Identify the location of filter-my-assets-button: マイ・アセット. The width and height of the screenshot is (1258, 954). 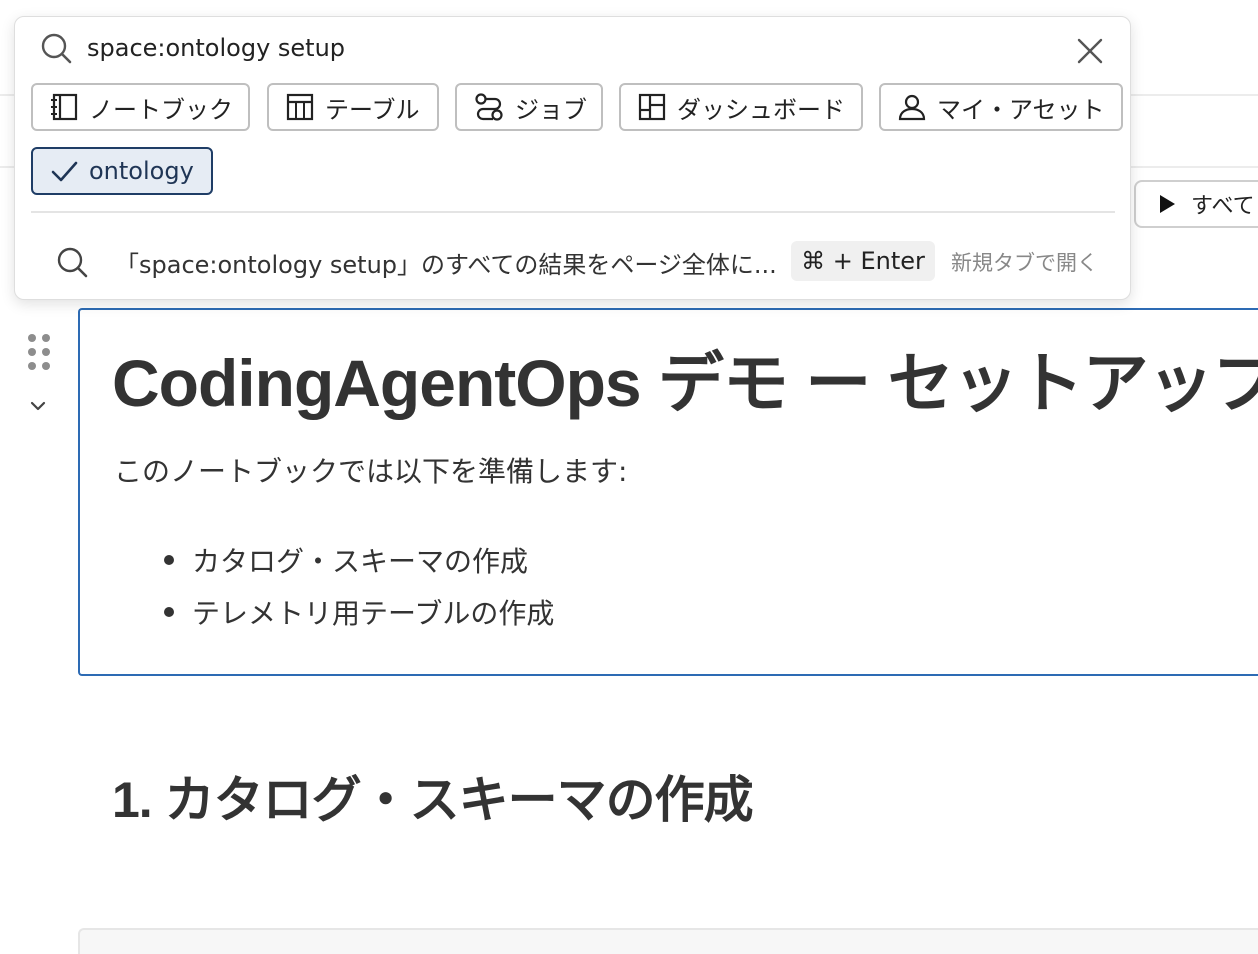
(1001, 107).